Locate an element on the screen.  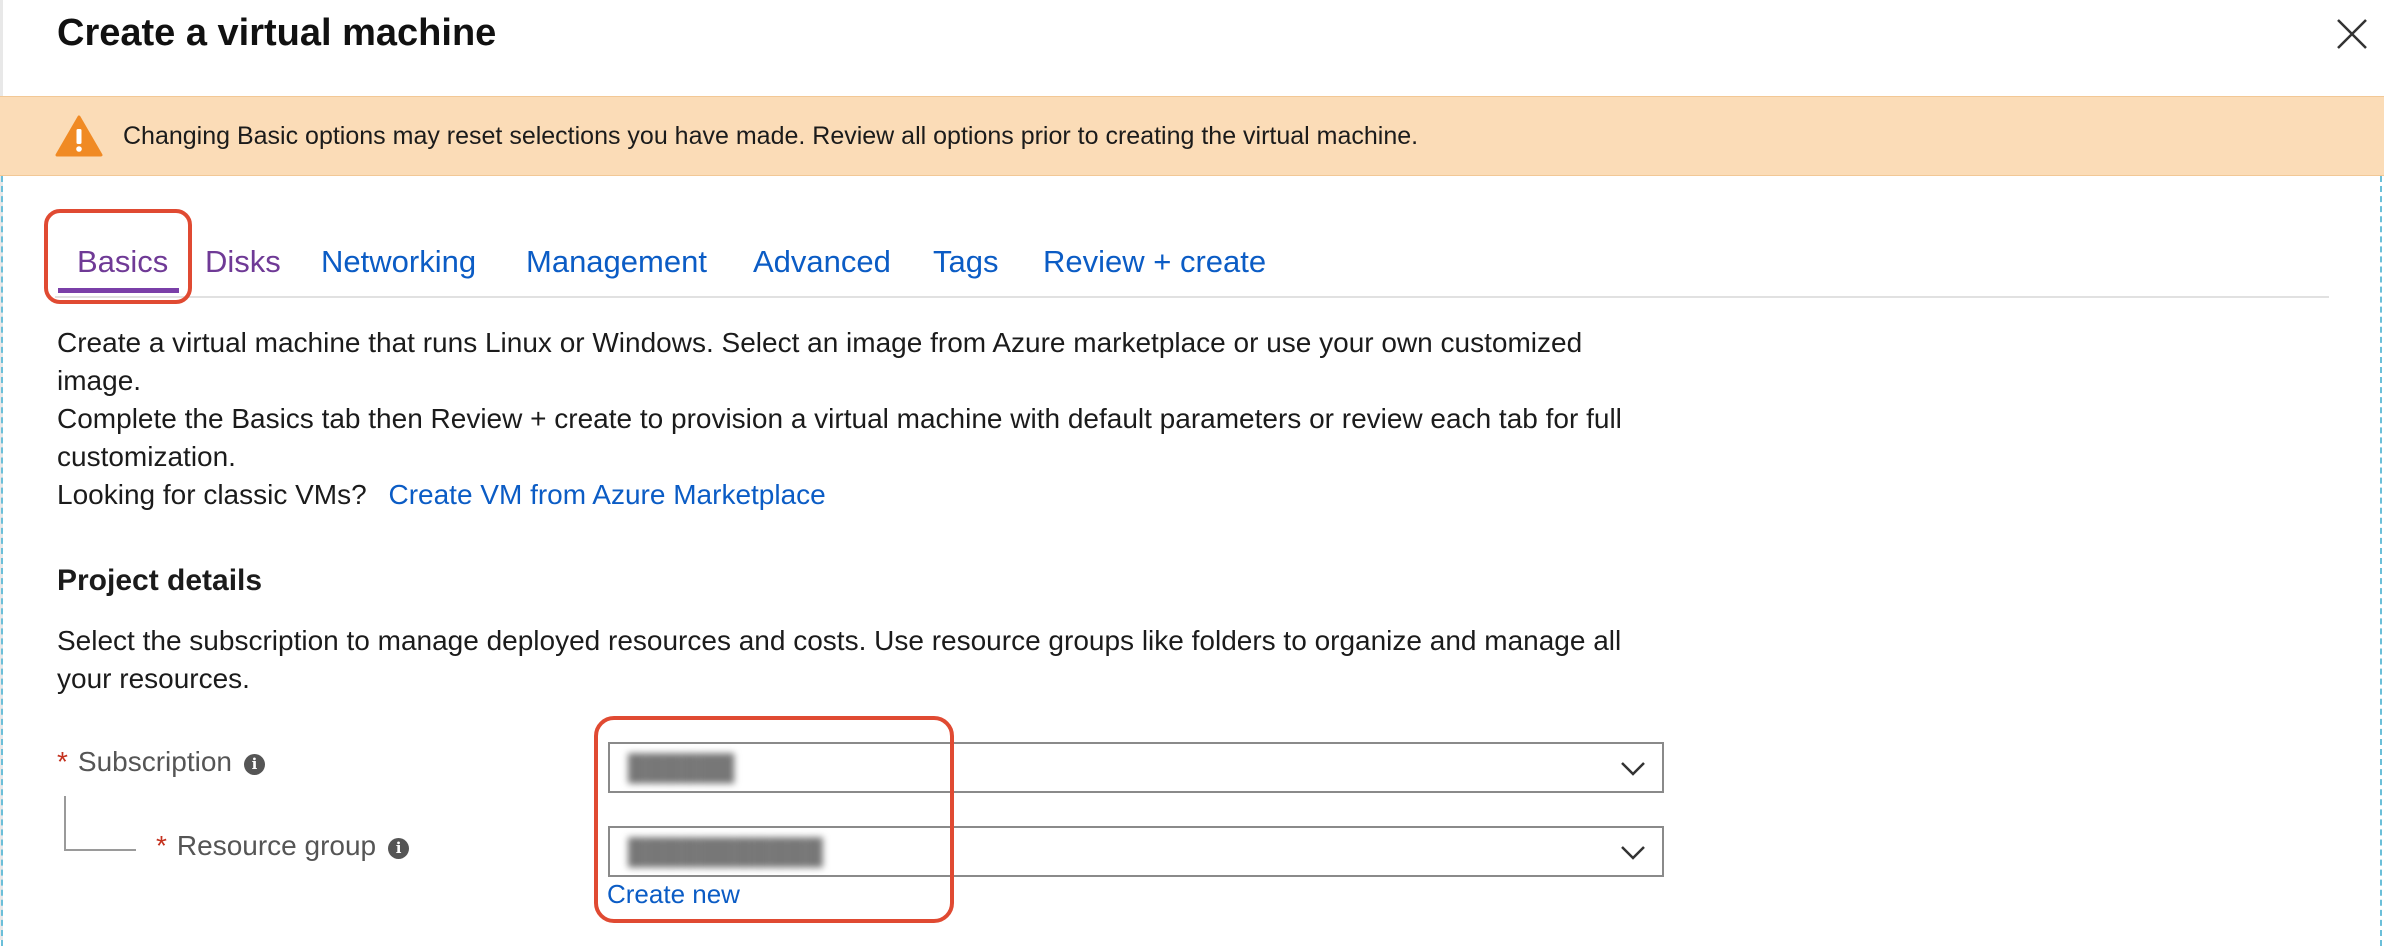
close-icon is located at coordinates (2352, 34).